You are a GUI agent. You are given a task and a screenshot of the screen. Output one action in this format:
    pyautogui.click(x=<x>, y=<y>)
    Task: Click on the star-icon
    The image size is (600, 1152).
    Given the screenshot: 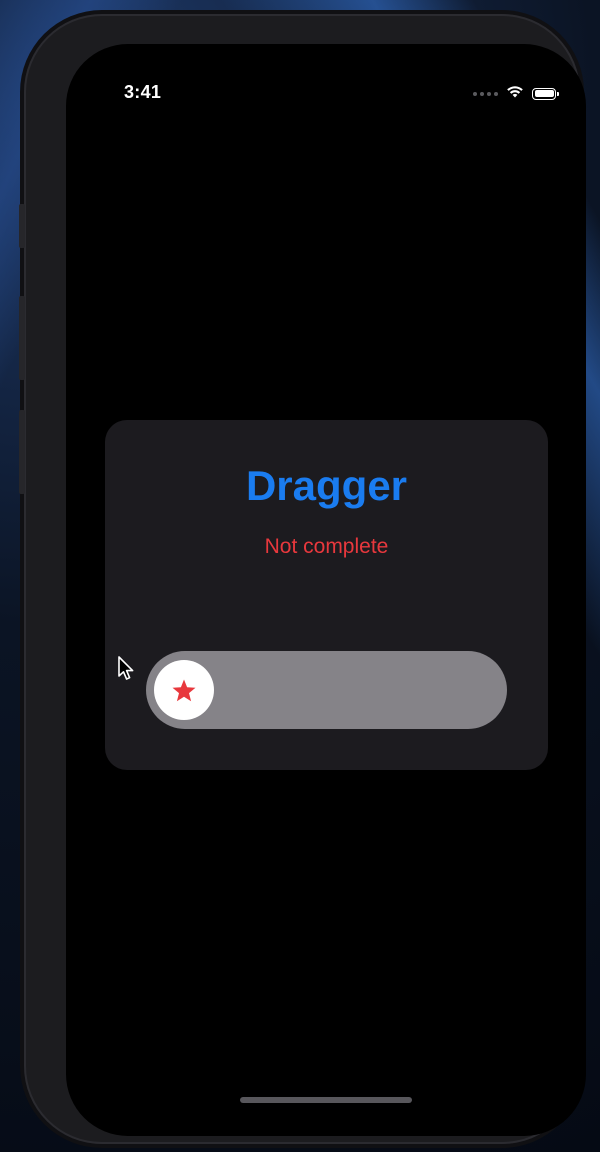 What is the action you would take?
    pyautogui.click(x=184, y=690)
    